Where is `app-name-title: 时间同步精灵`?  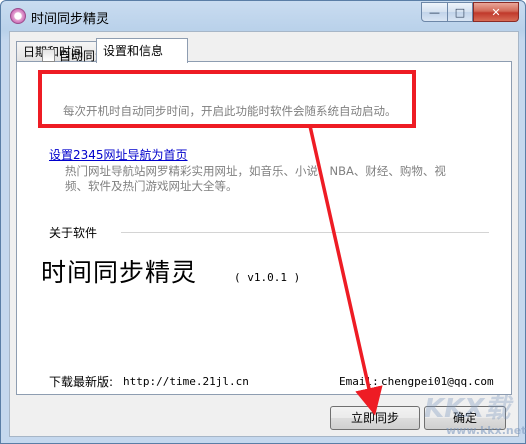 app-name-title: 时间同步精灵 is located at coordinates (119, 272).